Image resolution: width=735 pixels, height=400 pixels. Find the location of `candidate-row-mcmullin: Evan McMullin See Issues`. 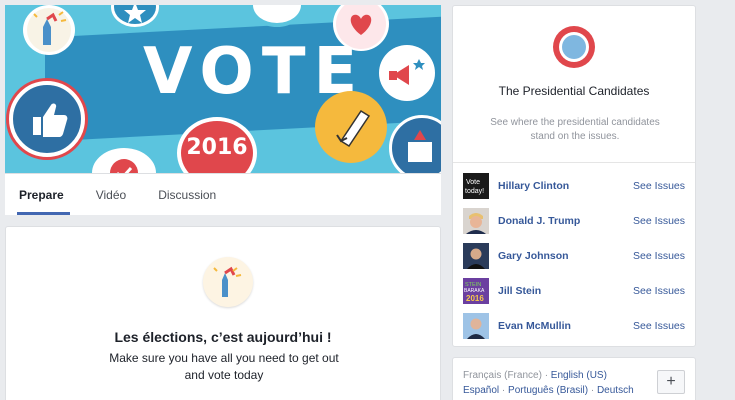

candidate-row-mcmullin: Evan McMullin See Issues is located at coordinates (574, 325).